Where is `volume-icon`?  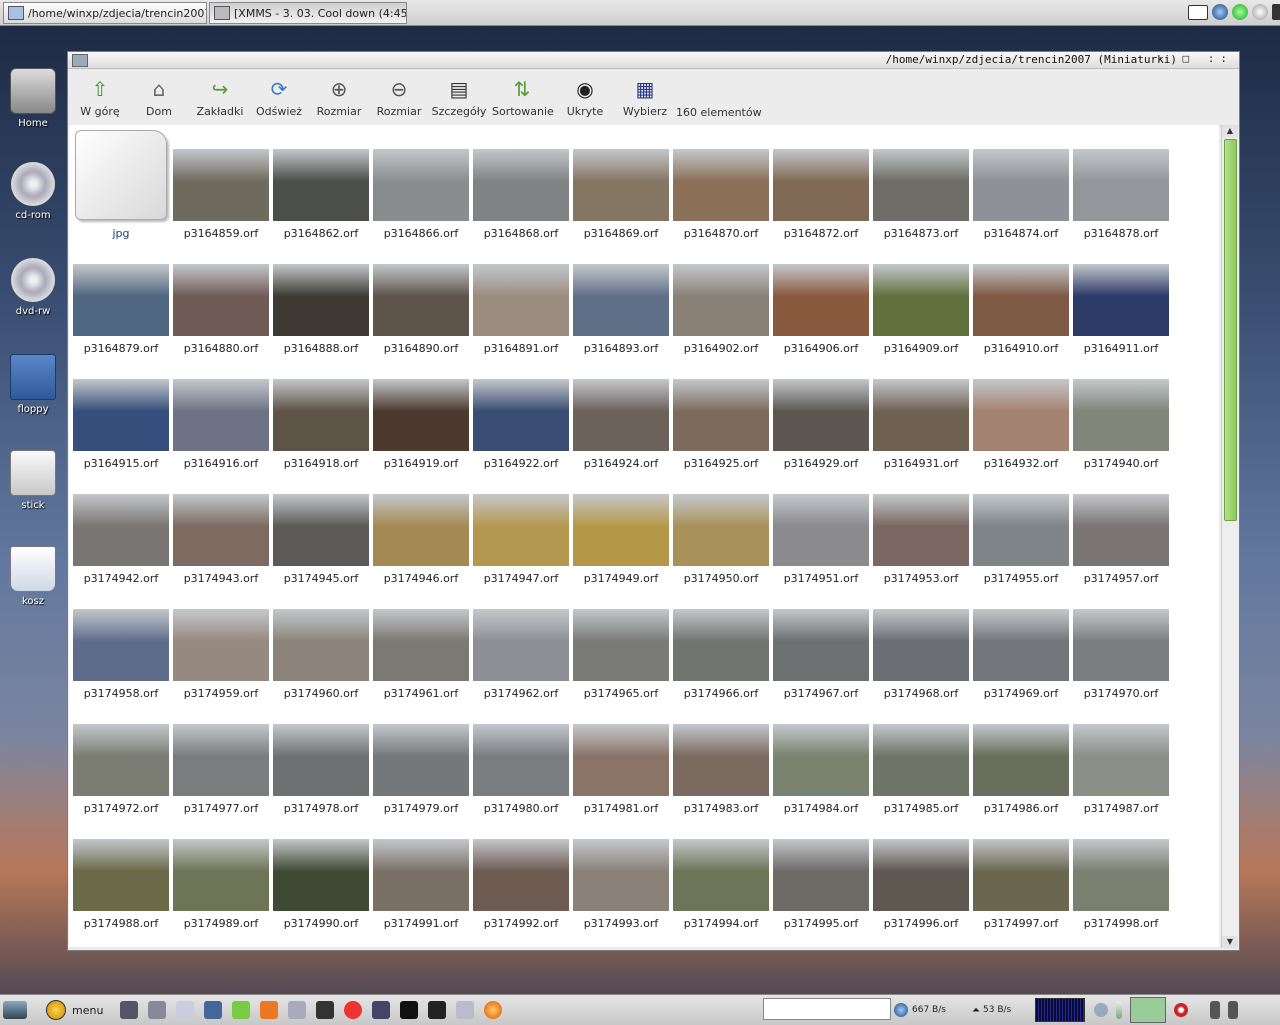
volume-icon is located at coordinates (1101, 1010).